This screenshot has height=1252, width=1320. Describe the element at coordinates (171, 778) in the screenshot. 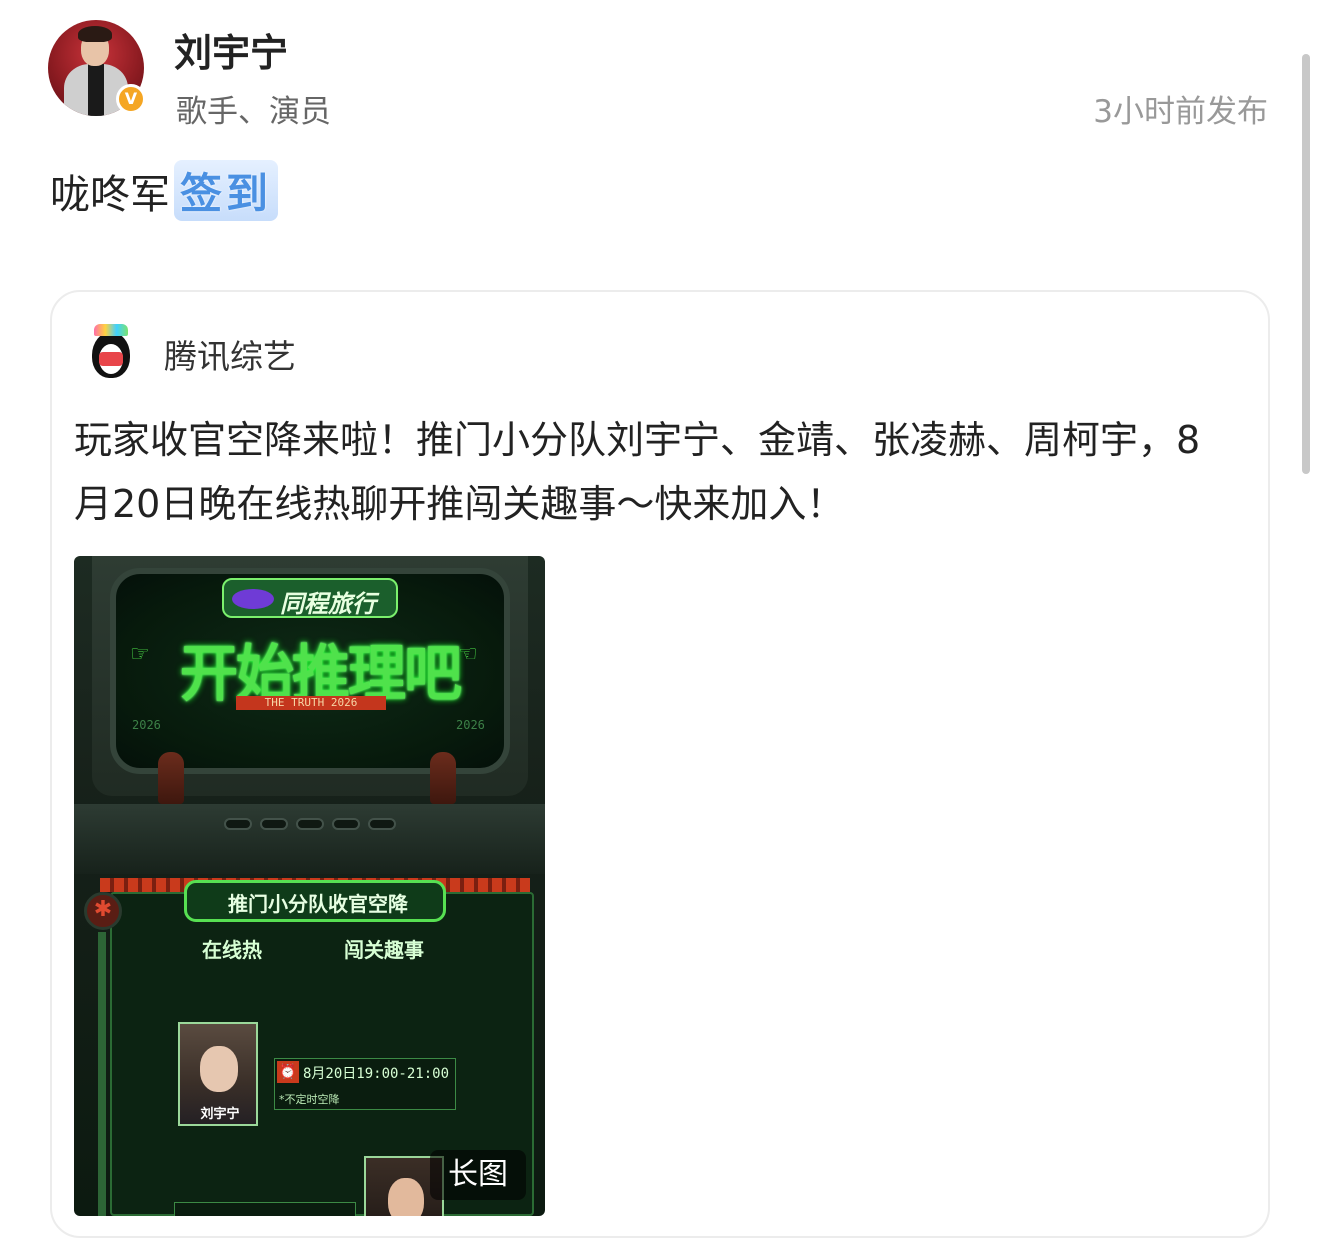

I see `joystick-left` at that location.